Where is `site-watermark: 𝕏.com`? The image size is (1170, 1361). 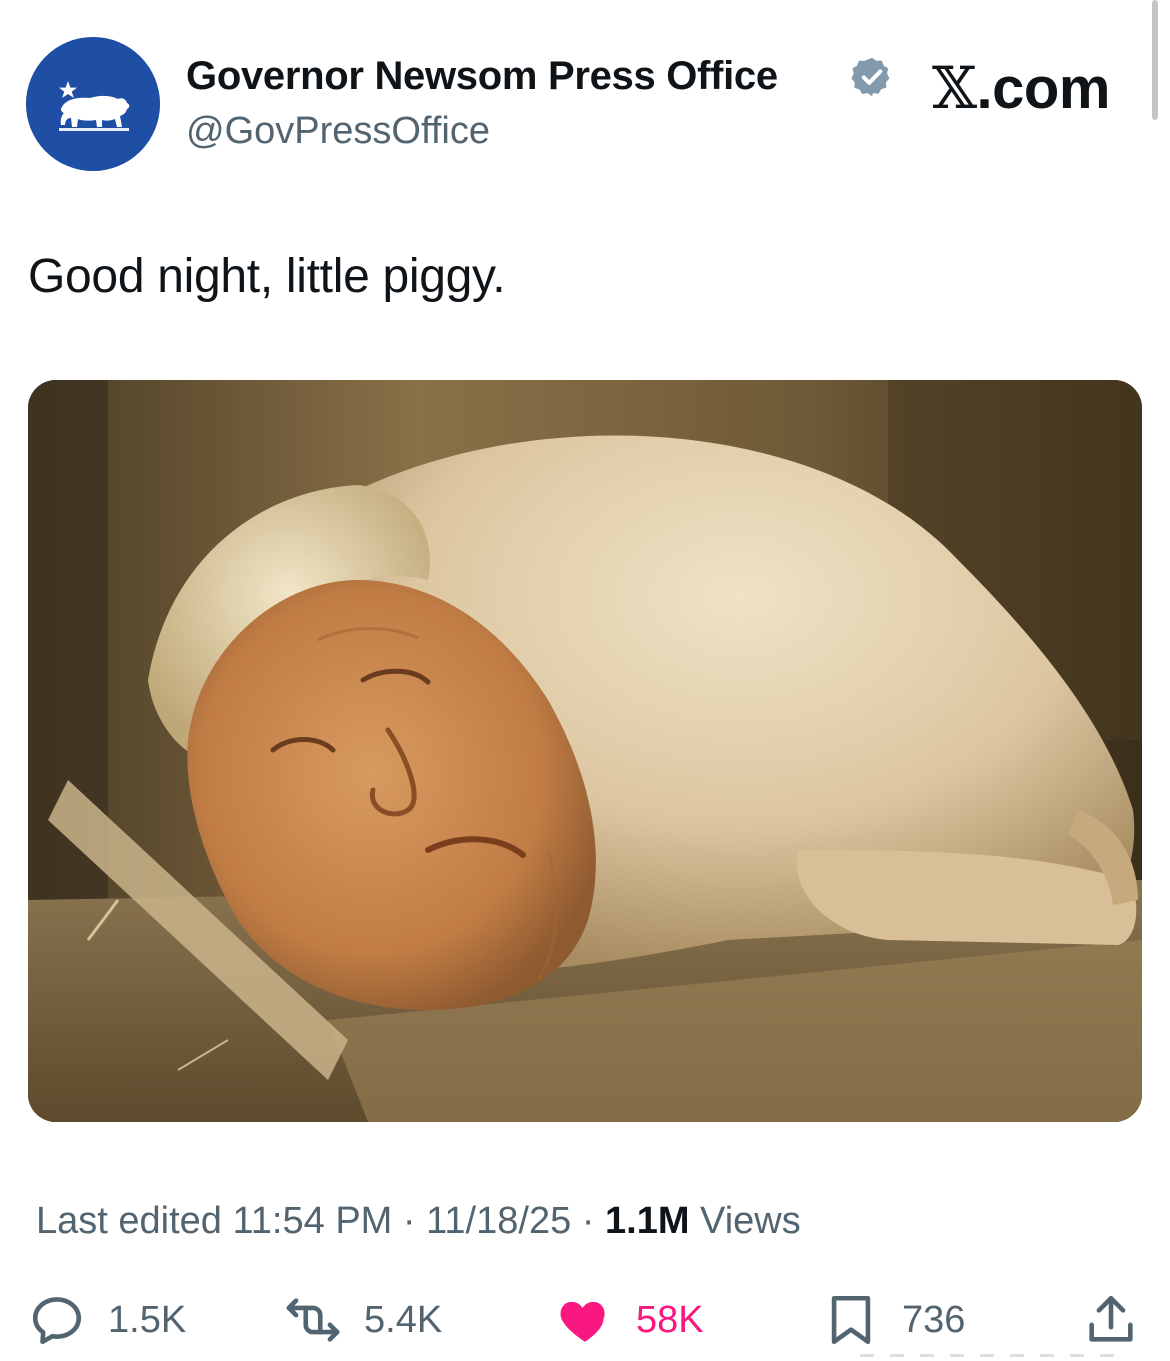
site-watermark: 𝕏.com is located at coordinates (1021, 88).